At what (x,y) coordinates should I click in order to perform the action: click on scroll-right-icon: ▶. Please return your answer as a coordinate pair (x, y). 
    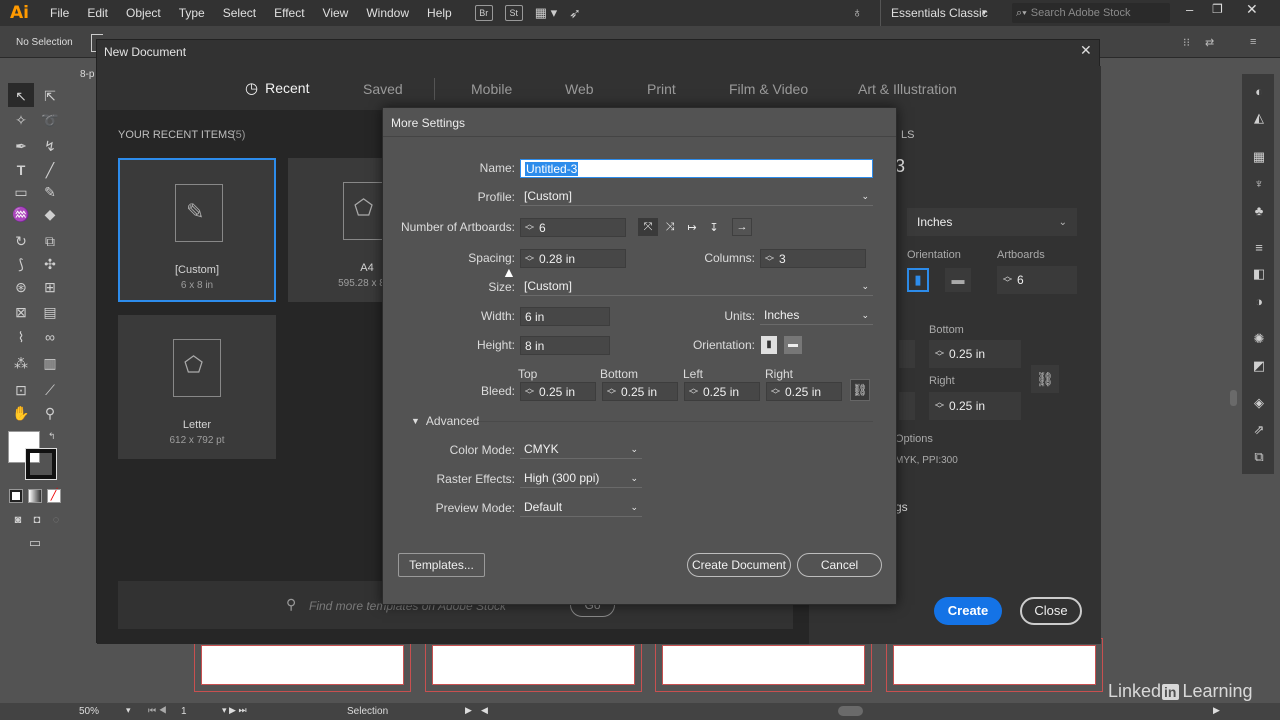
    Looking at the image, I should click on (1216, 710).